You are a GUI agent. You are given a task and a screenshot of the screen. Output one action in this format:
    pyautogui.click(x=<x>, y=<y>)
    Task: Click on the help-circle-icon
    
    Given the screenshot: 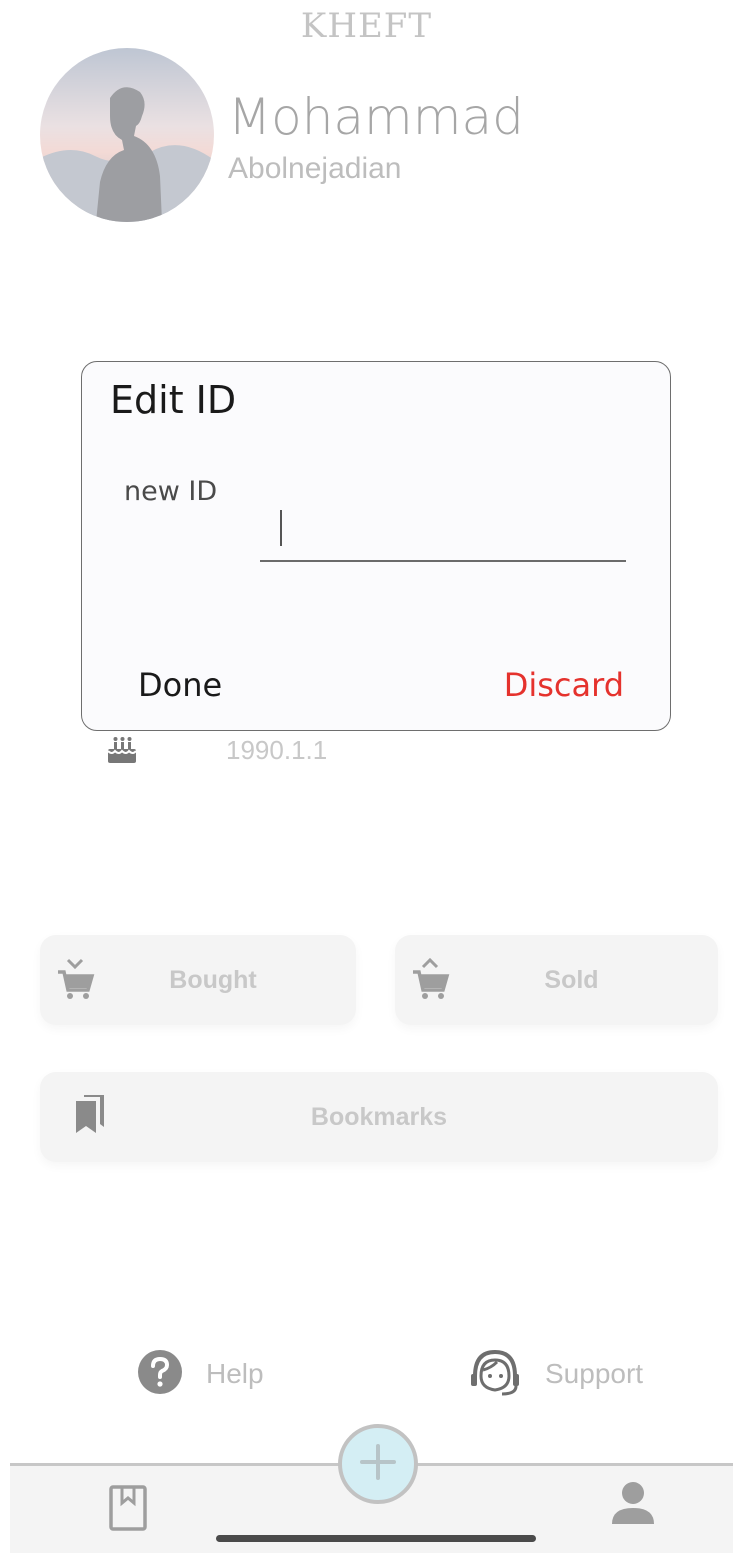 What is the action you would take?
    pyautogui.click(x=160, y=1374)
    